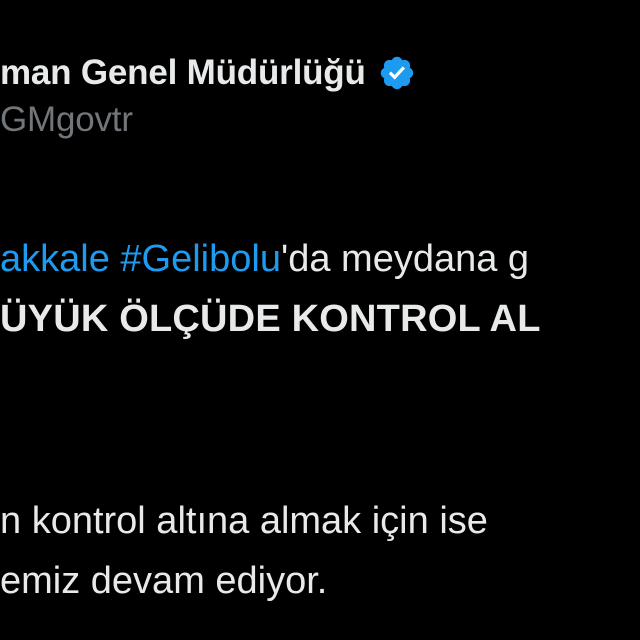  I want to click on tweet-text: 'da meydana g, so click(405, 259).